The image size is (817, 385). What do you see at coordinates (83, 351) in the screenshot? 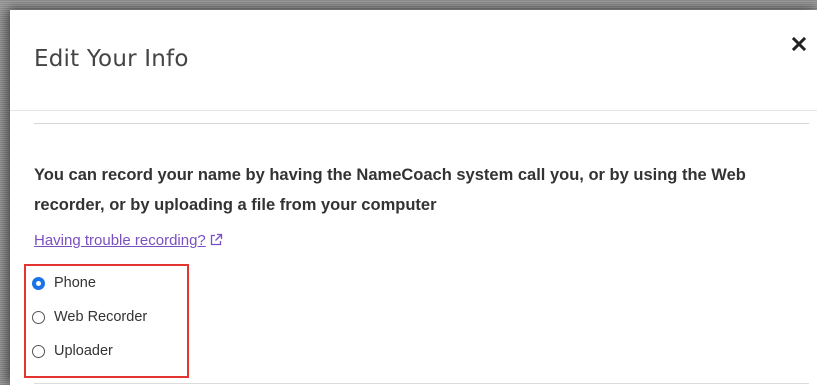
I see `radio-label-uploader: Uploader` at bounding box center [83, 351].